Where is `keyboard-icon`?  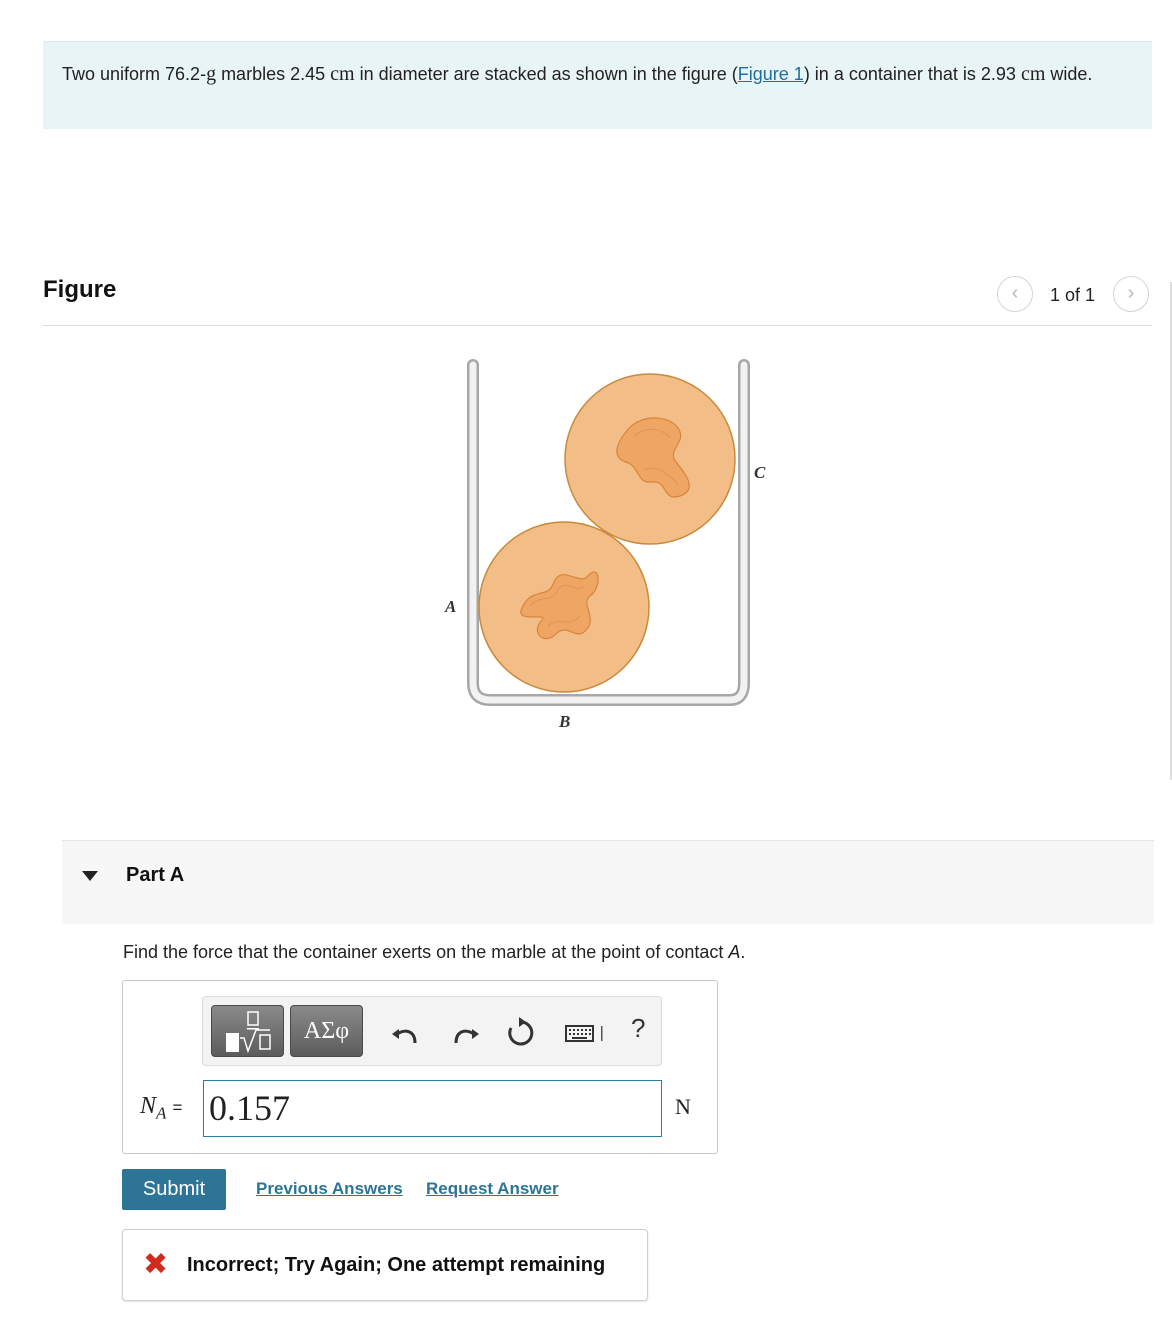 keyboard-icon is located at coordinates (585, 1032).